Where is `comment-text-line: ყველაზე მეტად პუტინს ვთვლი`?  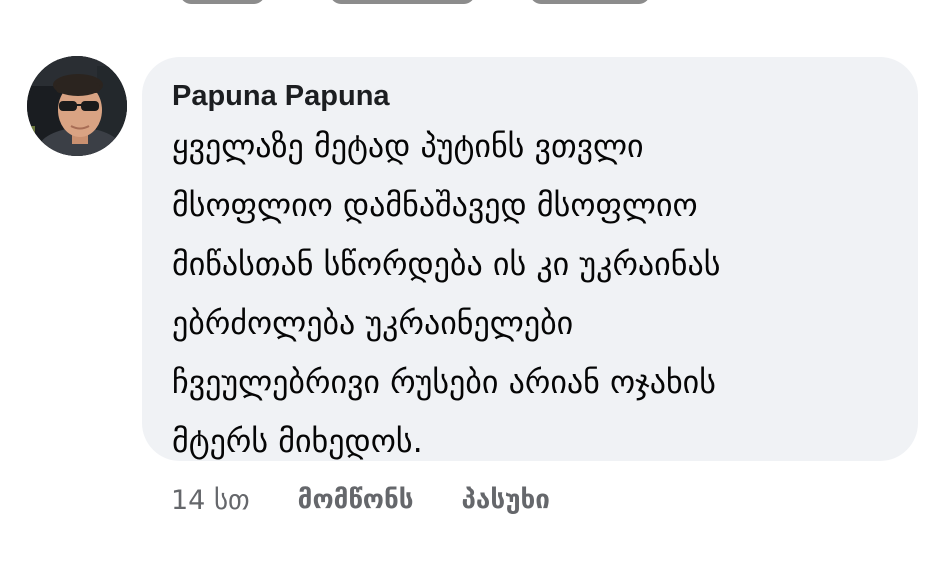 comment-text-line: ყველაზე მეტად პუტინს ვთვლი is located at coordinates (408, 146).